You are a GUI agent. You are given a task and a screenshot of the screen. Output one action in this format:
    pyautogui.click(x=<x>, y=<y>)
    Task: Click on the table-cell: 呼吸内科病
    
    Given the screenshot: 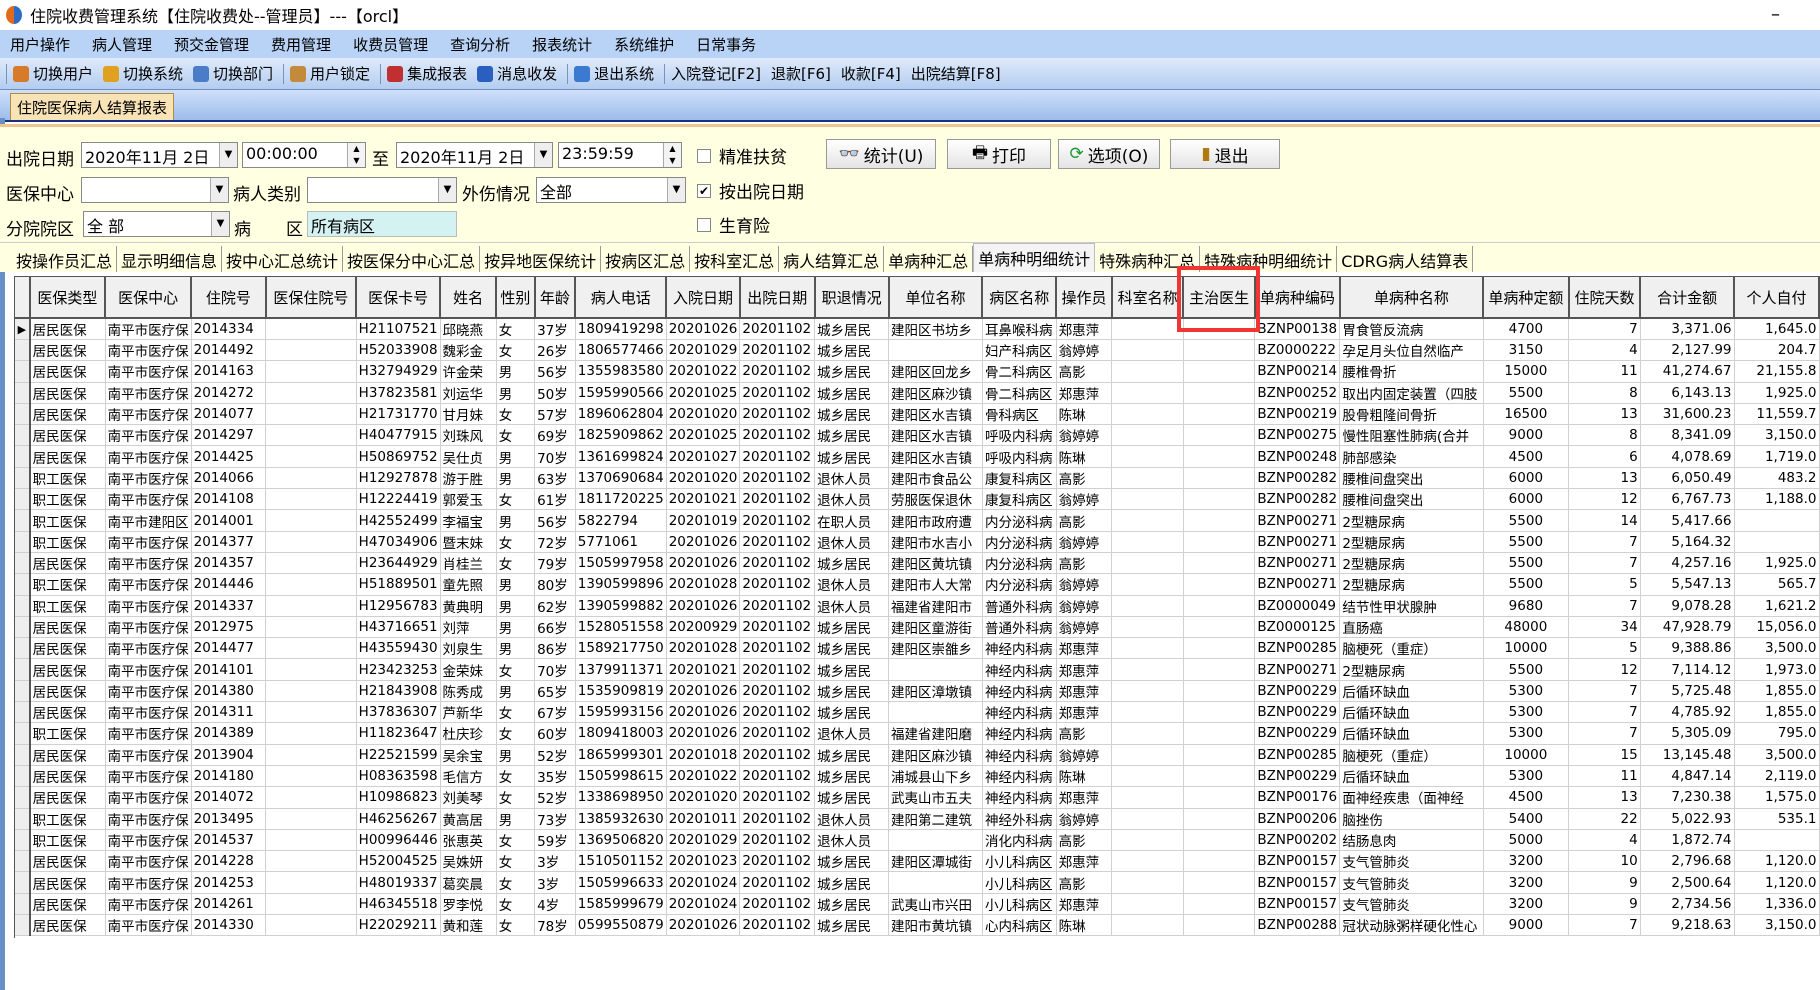 What is the action you would take?
    pyautogui.click(x=1019, y=435)
    